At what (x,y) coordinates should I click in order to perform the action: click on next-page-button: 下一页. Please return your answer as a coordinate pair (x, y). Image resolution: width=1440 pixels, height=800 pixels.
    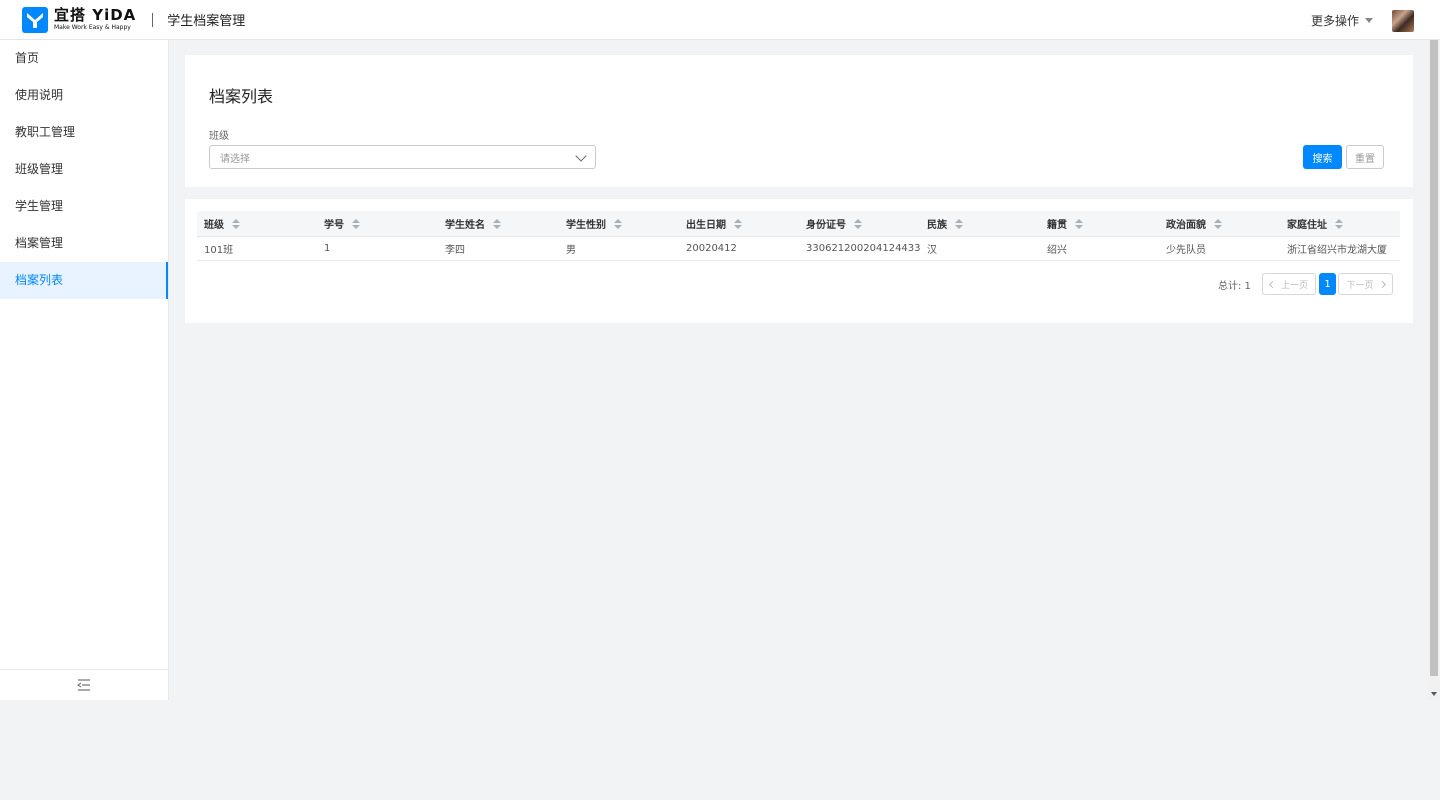
    Looking at the image, I should click on (1365, 284).